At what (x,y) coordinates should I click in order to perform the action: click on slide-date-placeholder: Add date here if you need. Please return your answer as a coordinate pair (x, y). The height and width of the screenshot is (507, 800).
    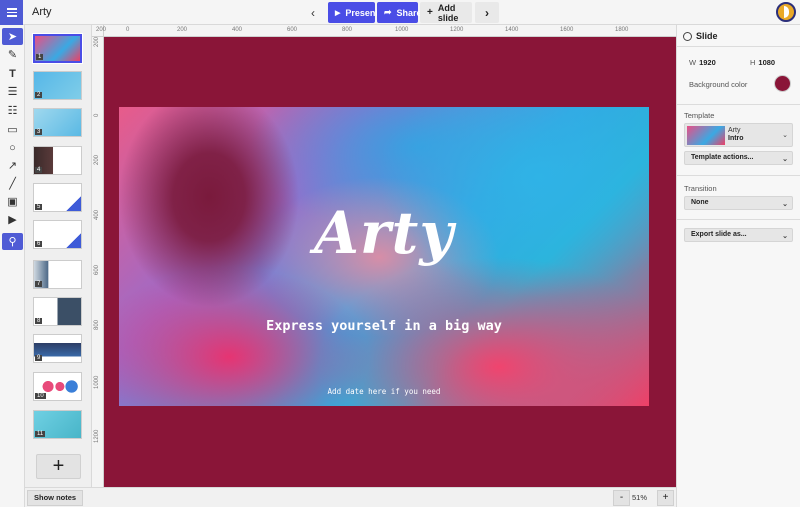
    Looking at the image, I should click on (384, 391).